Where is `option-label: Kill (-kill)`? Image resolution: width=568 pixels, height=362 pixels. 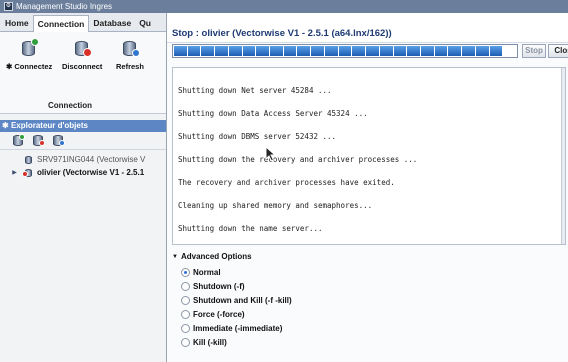 option-label: Kill (-kill) is located at coordinates (210, 342).